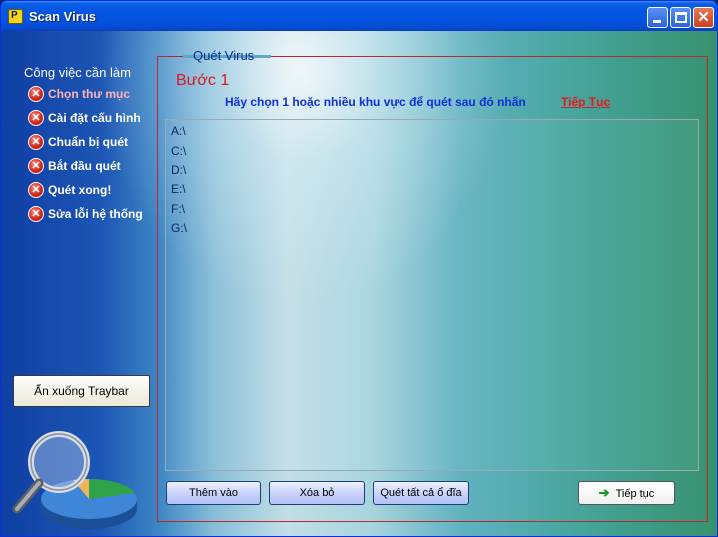  I want to click on list-item: C:\, so click(178, 151).